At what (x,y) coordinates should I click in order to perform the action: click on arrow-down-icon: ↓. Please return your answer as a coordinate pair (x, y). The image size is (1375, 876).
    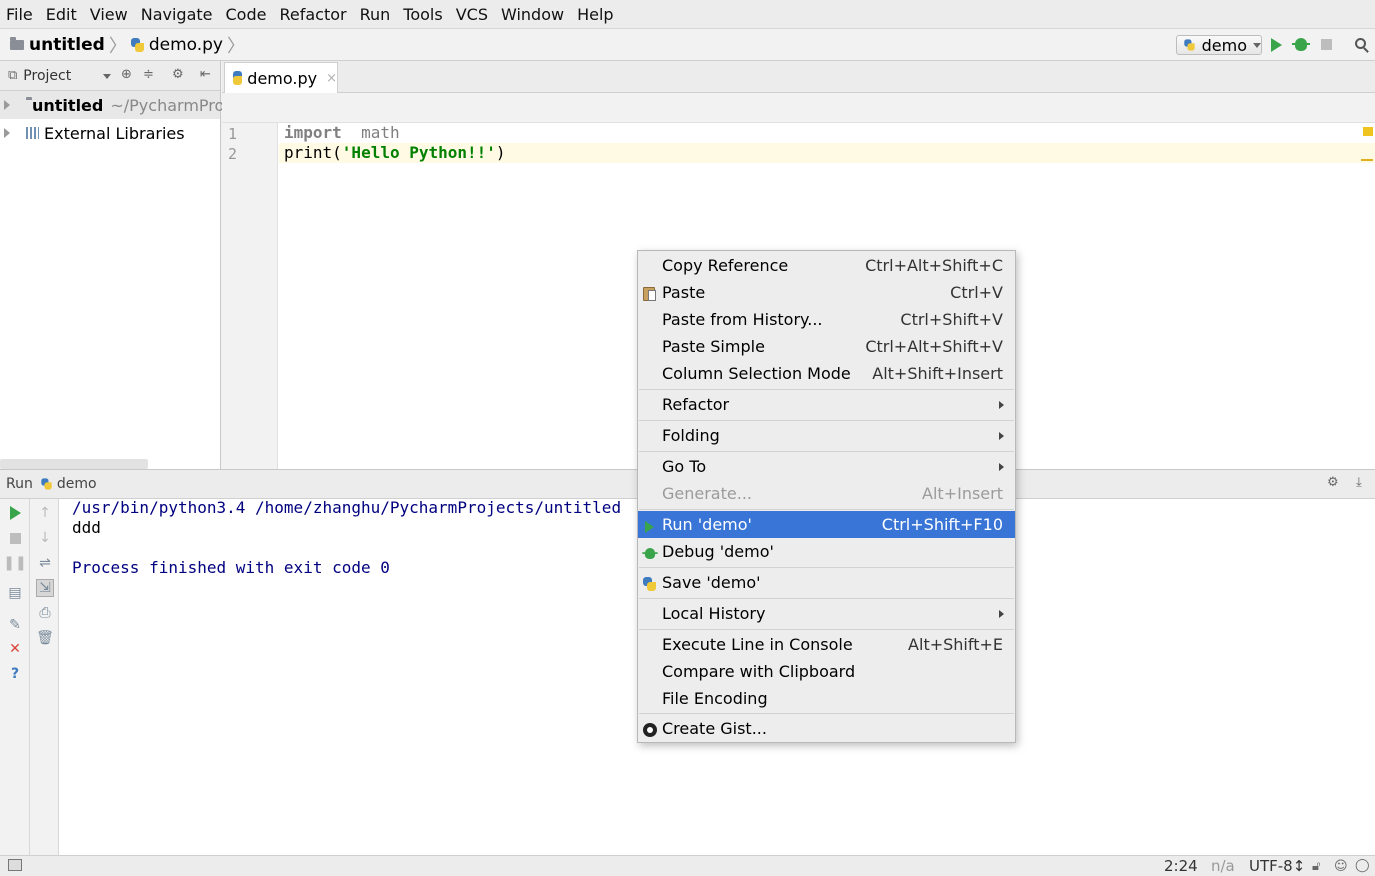
    Looking at the image, I should click on (45, 538).